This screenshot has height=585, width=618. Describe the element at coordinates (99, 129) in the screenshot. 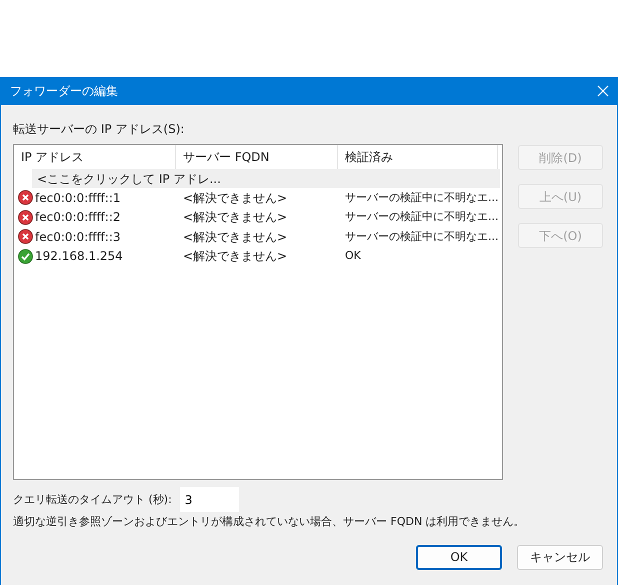

I see `servers-label: 転送サーバーの IP アドレス(S):` at that location.